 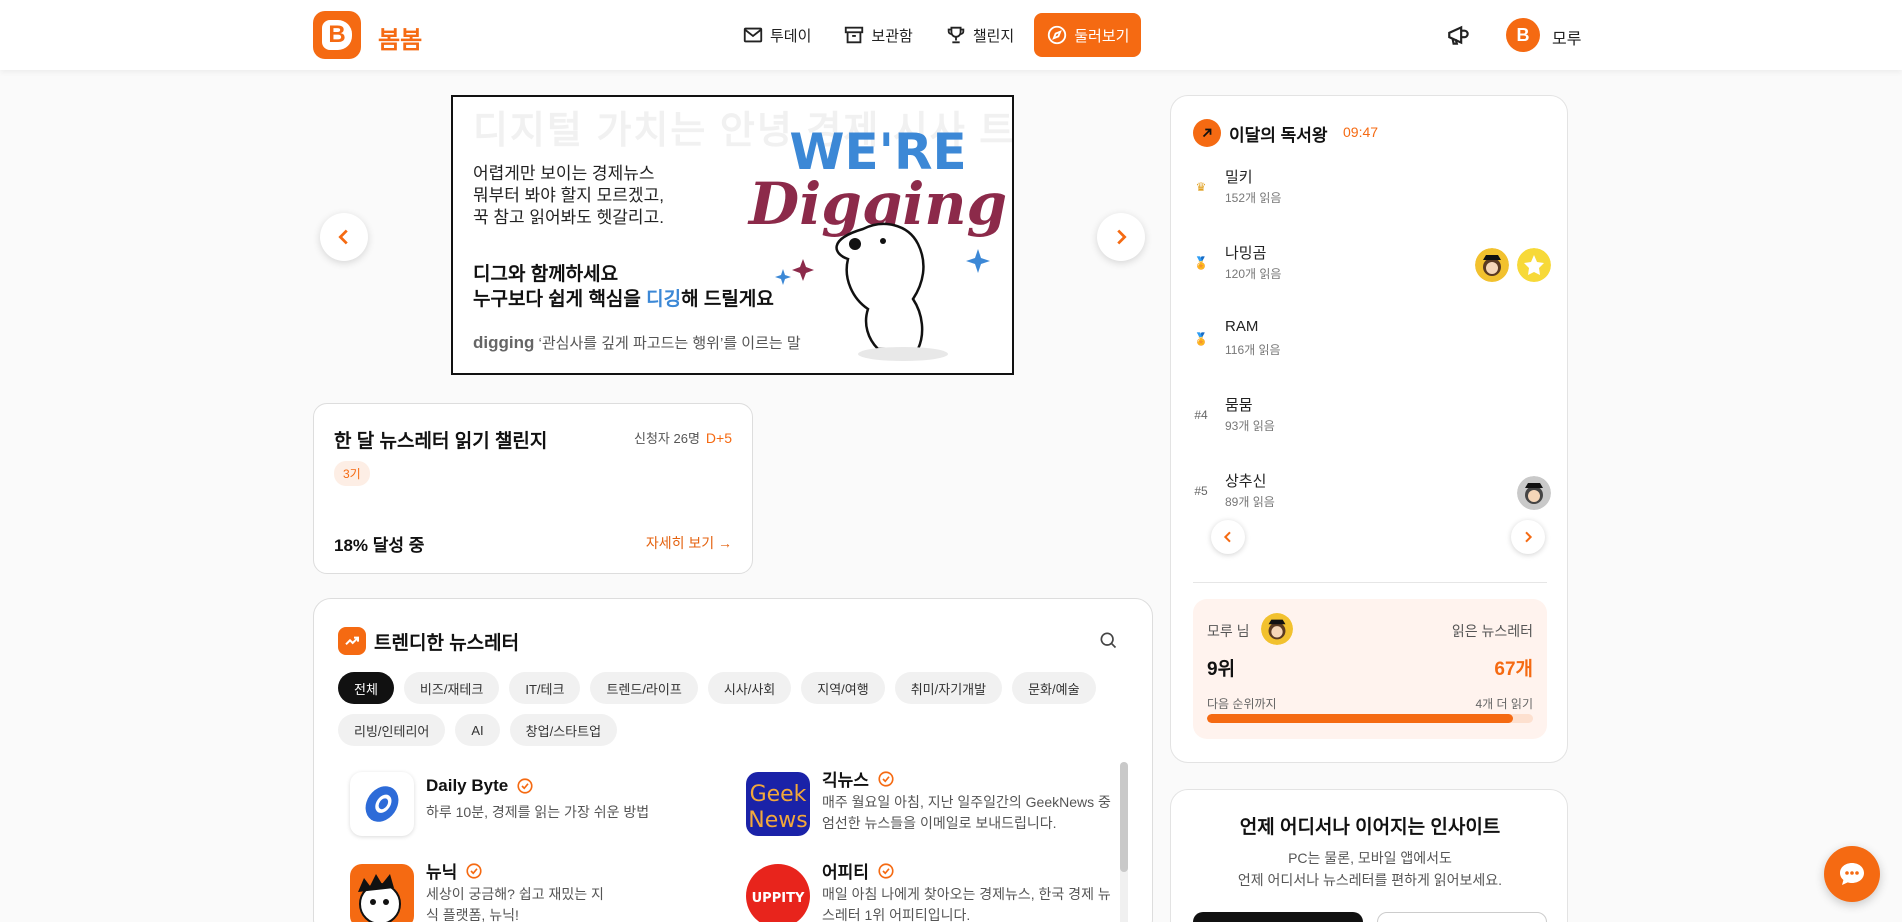 I want to click on banner-line-2: 뭐부터 봐야 할지 모르겠고,, so click(x=568, y=195).